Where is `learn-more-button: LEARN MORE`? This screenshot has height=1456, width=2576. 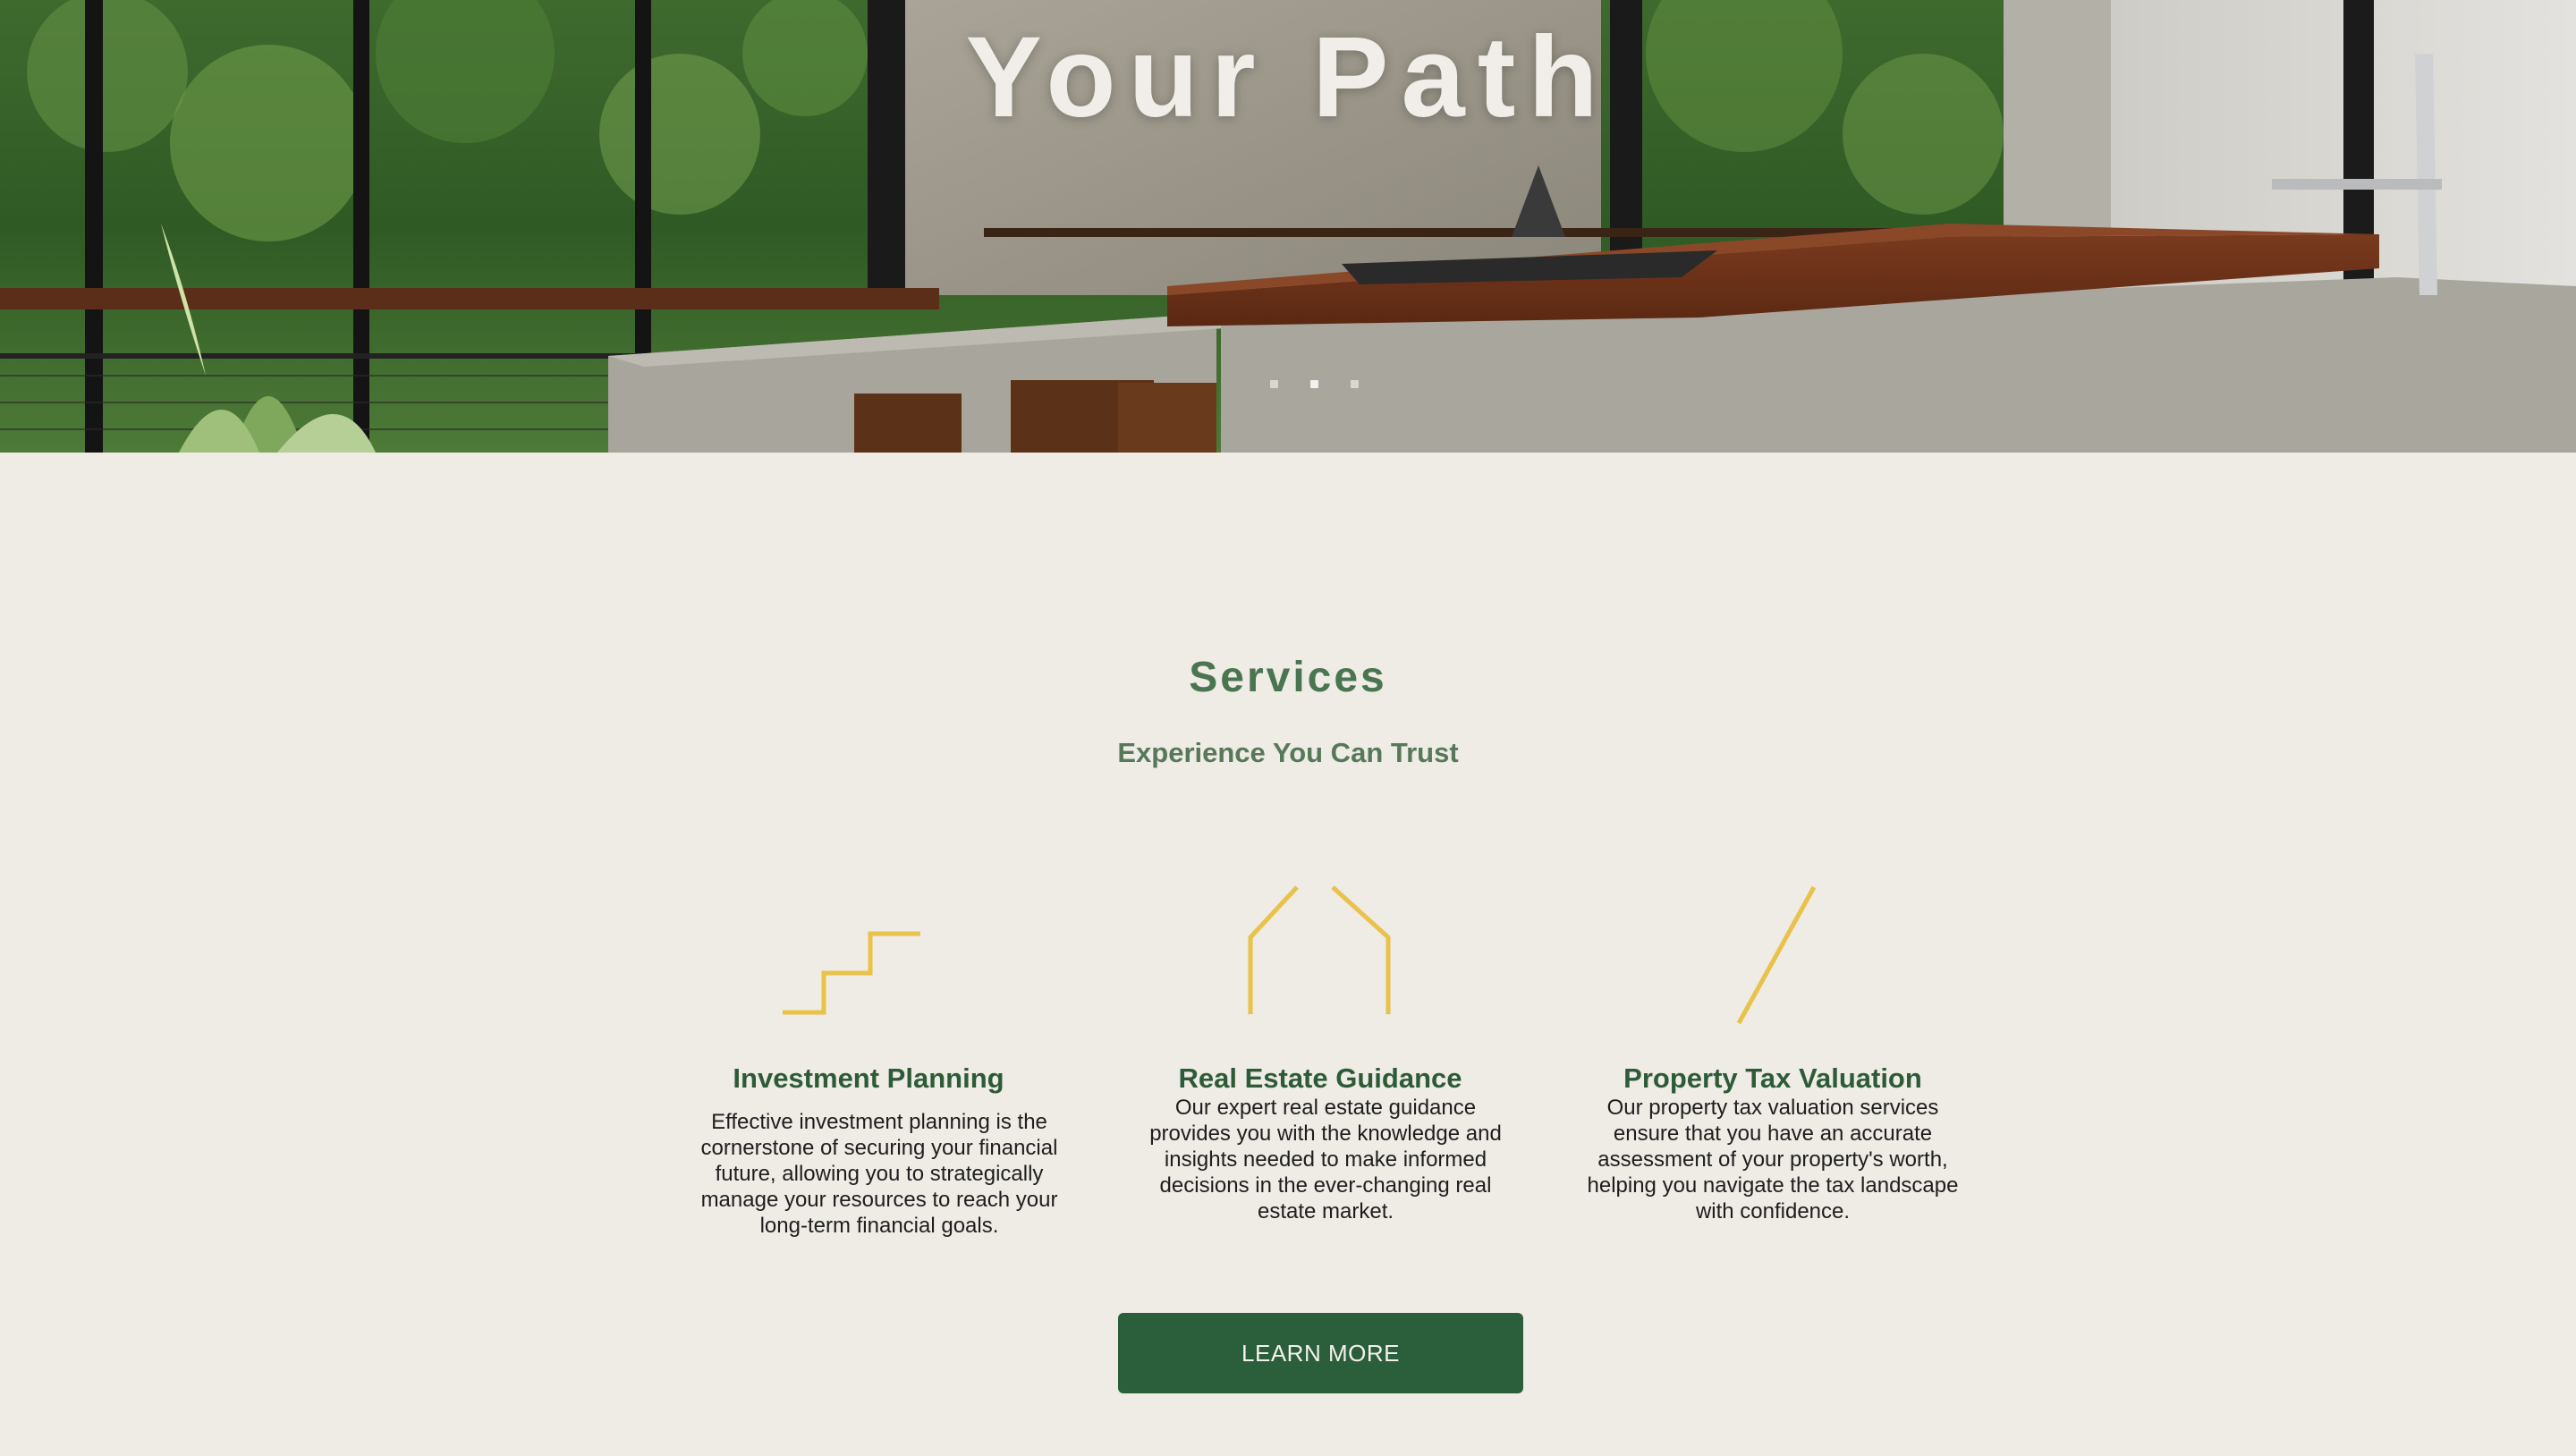 learn-more-button: LEARN MORE is located at coordinates (1320, 1353).